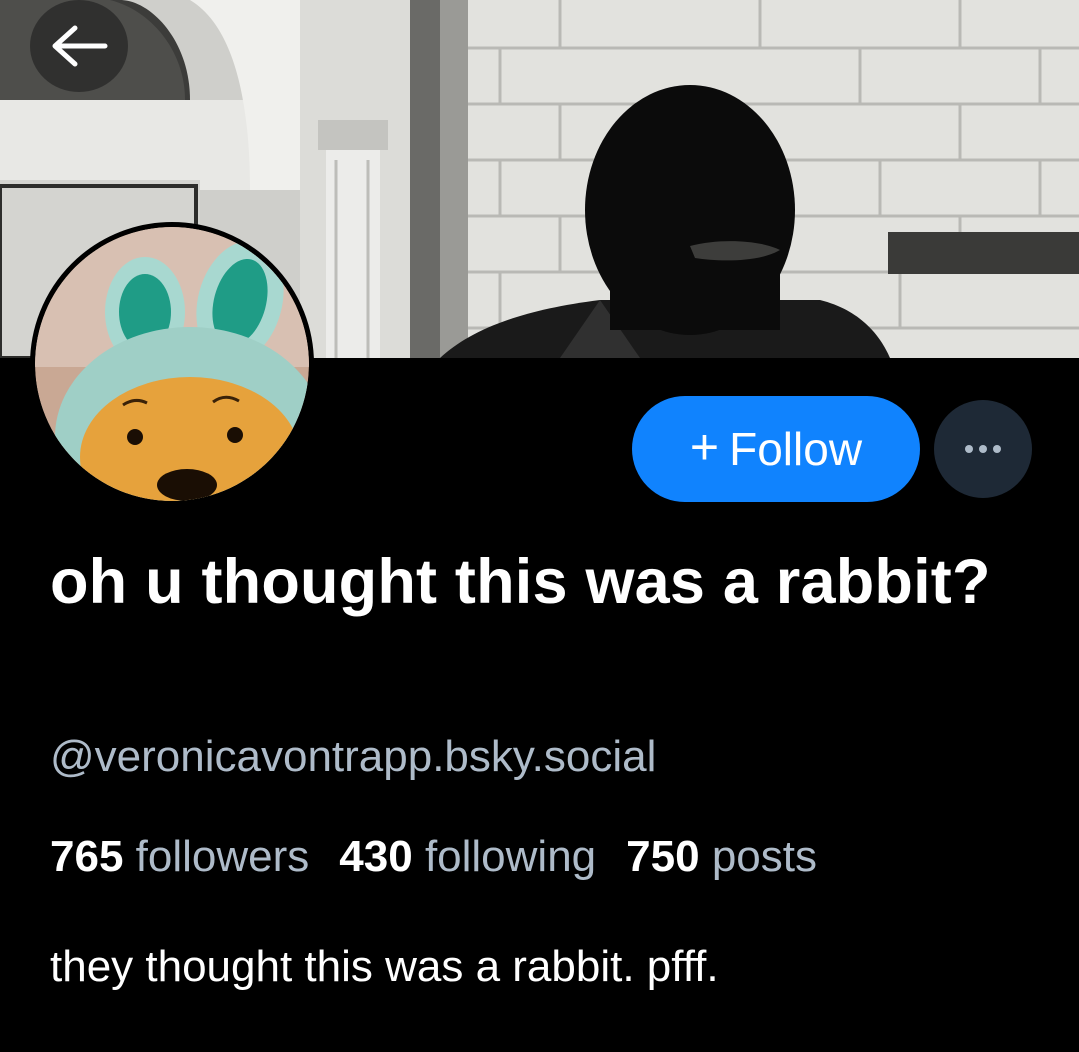 Image resolution: width=1079 pixels, height=1052 pixels. What do you see at coordinates (704, 447) in the screenshot?
I see `plus-icon: +` at bounding box center [704, 447].